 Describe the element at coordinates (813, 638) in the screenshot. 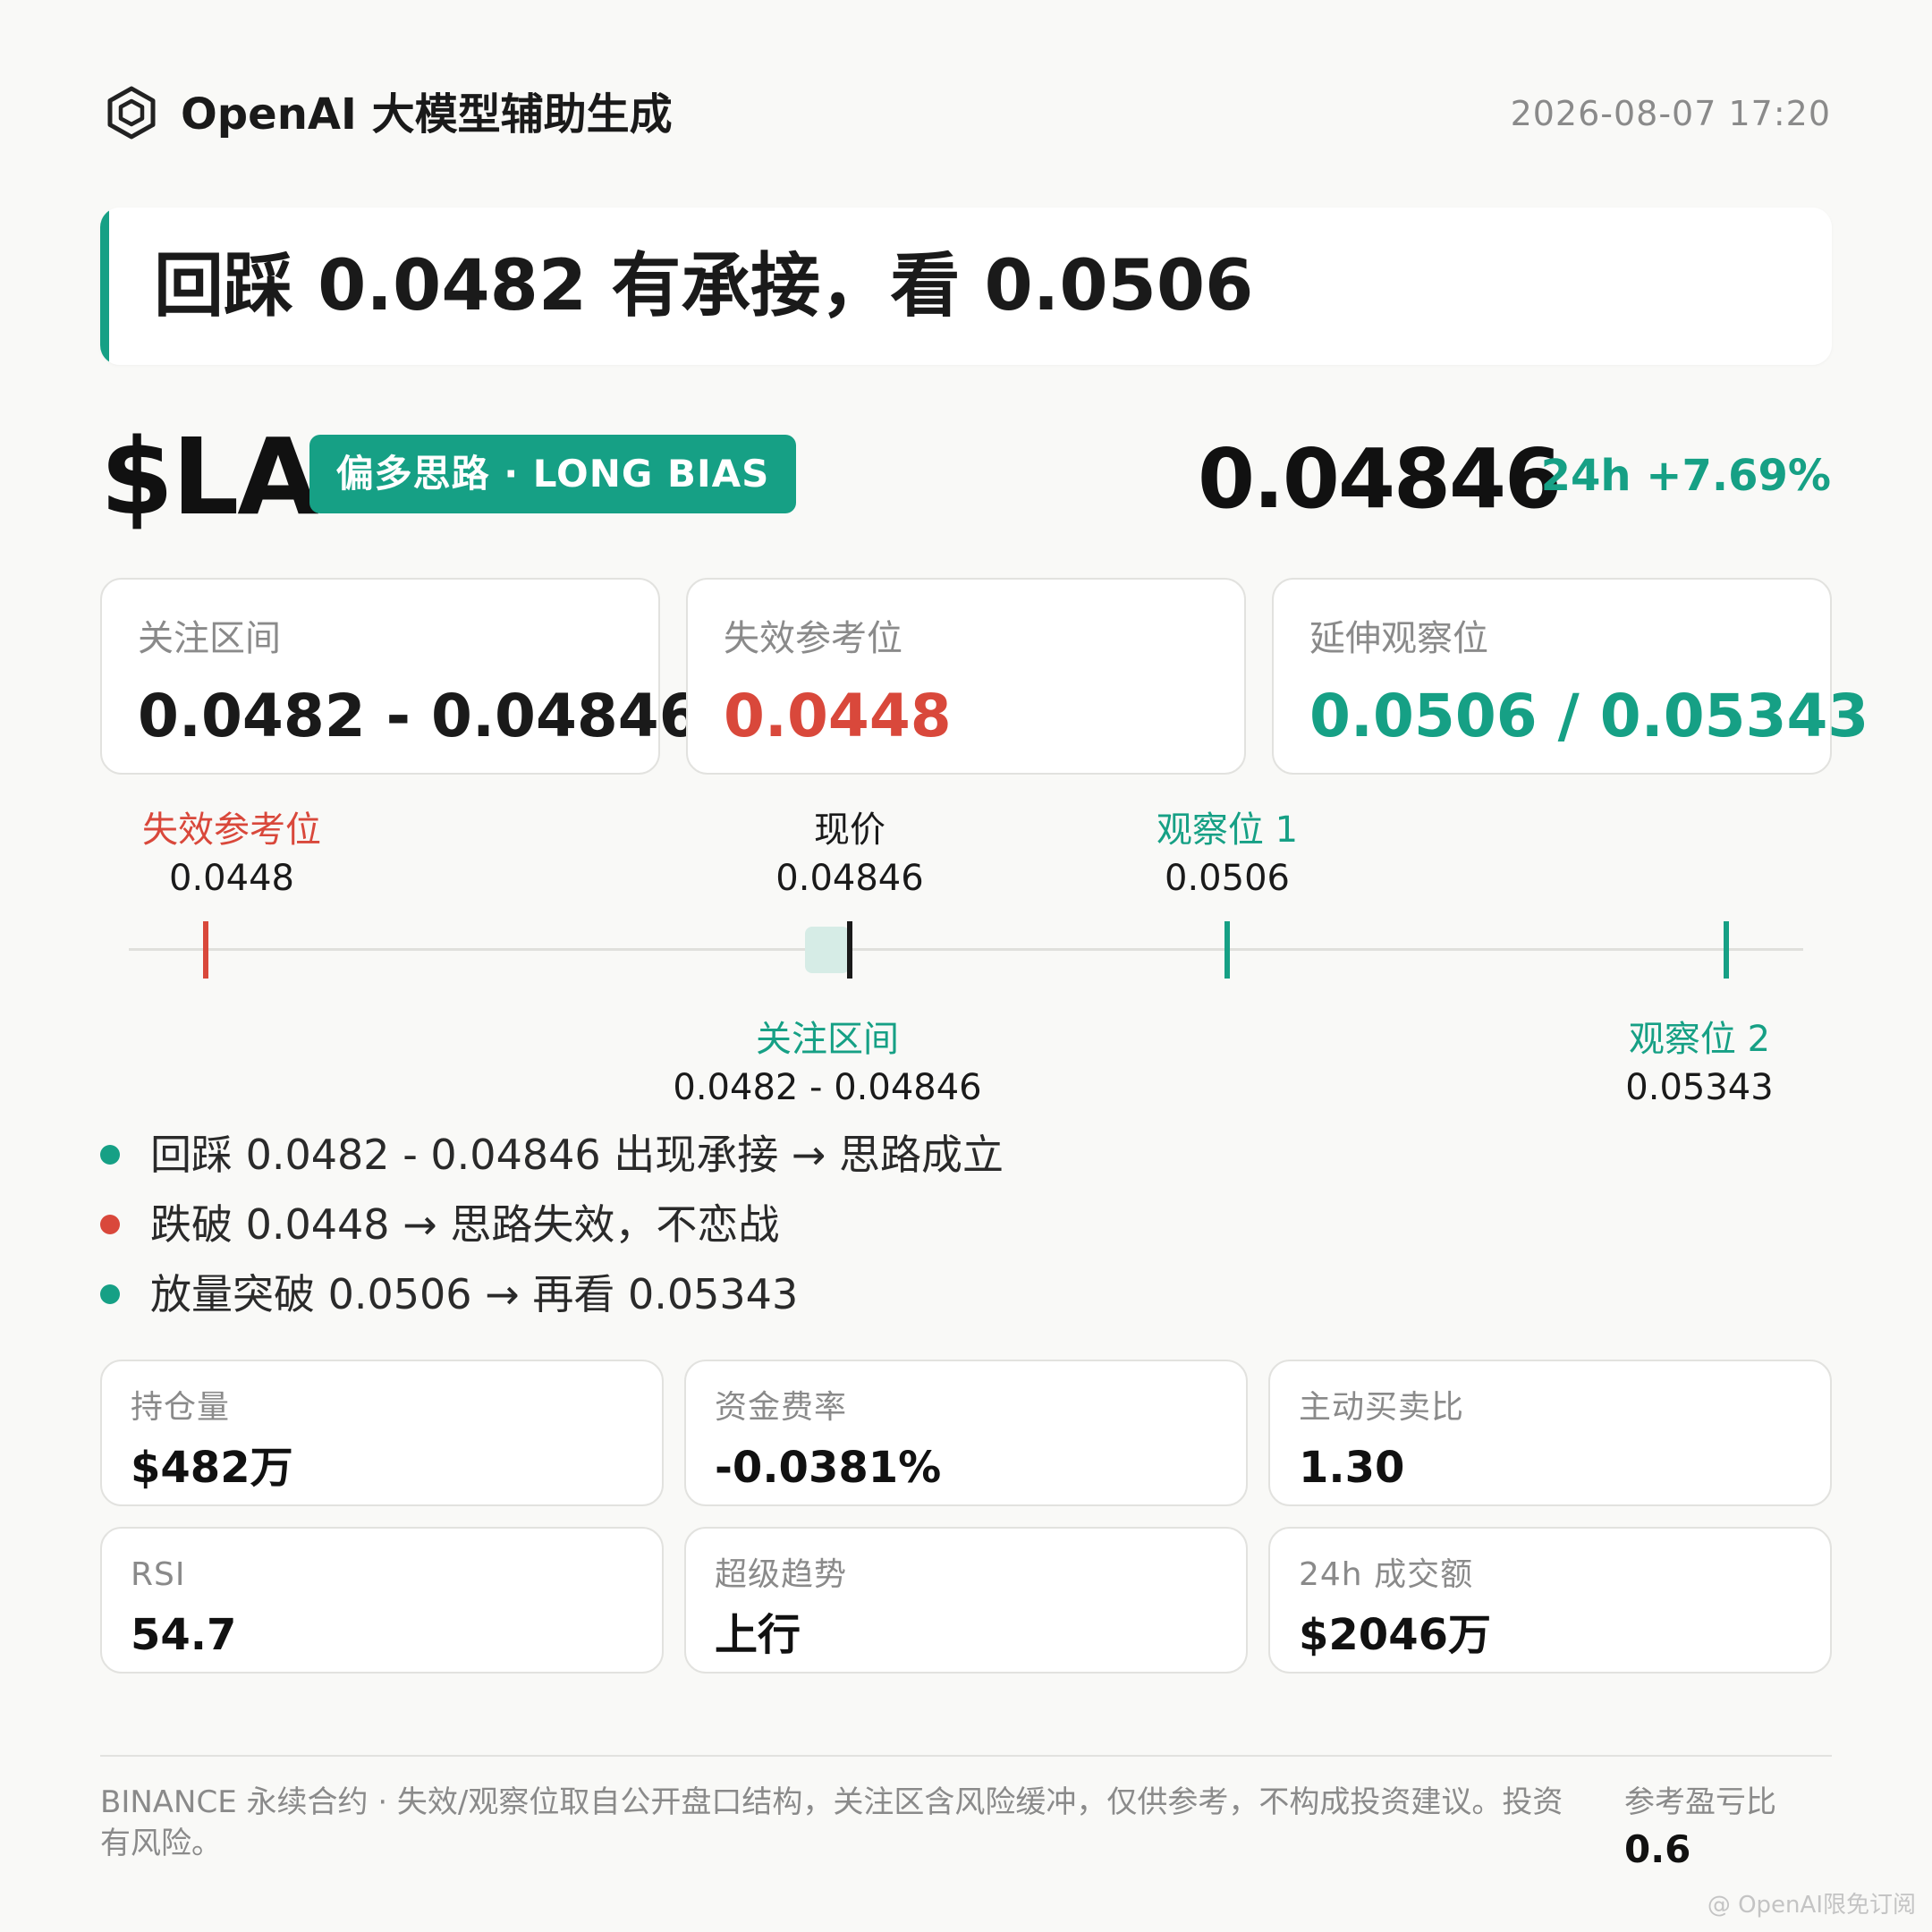

I see `level-label: 失效参考位` at that location.